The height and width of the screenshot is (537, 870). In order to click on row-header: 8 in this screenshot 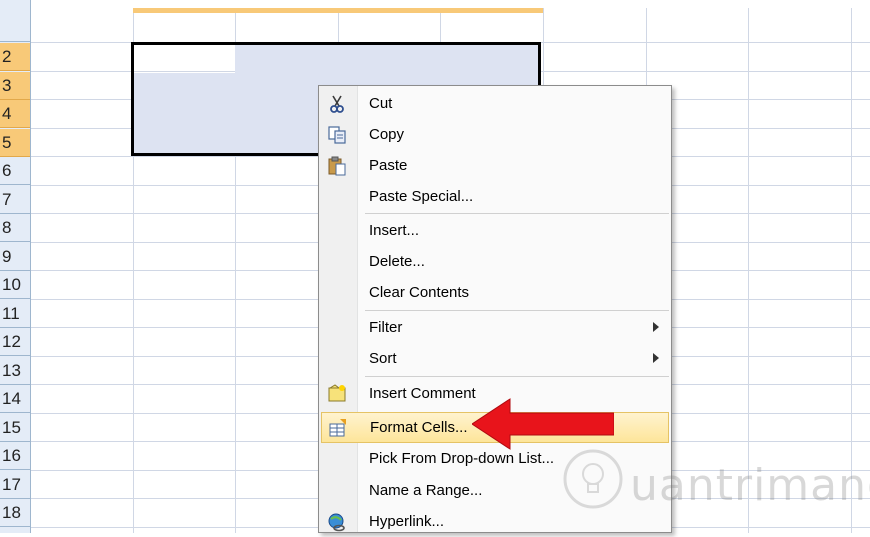, I will do `click(15, 228)`.